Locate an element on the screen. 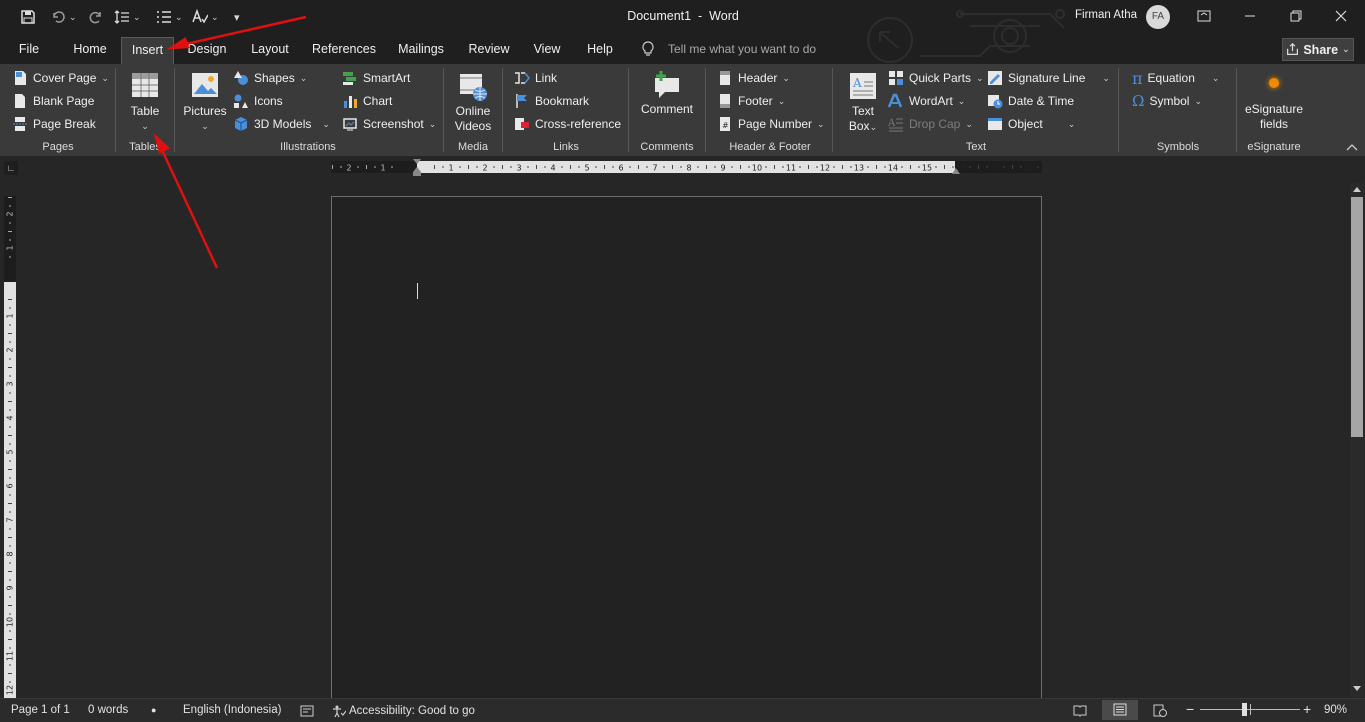  zoom-in-button: + is located at coordinates (1307, 709).